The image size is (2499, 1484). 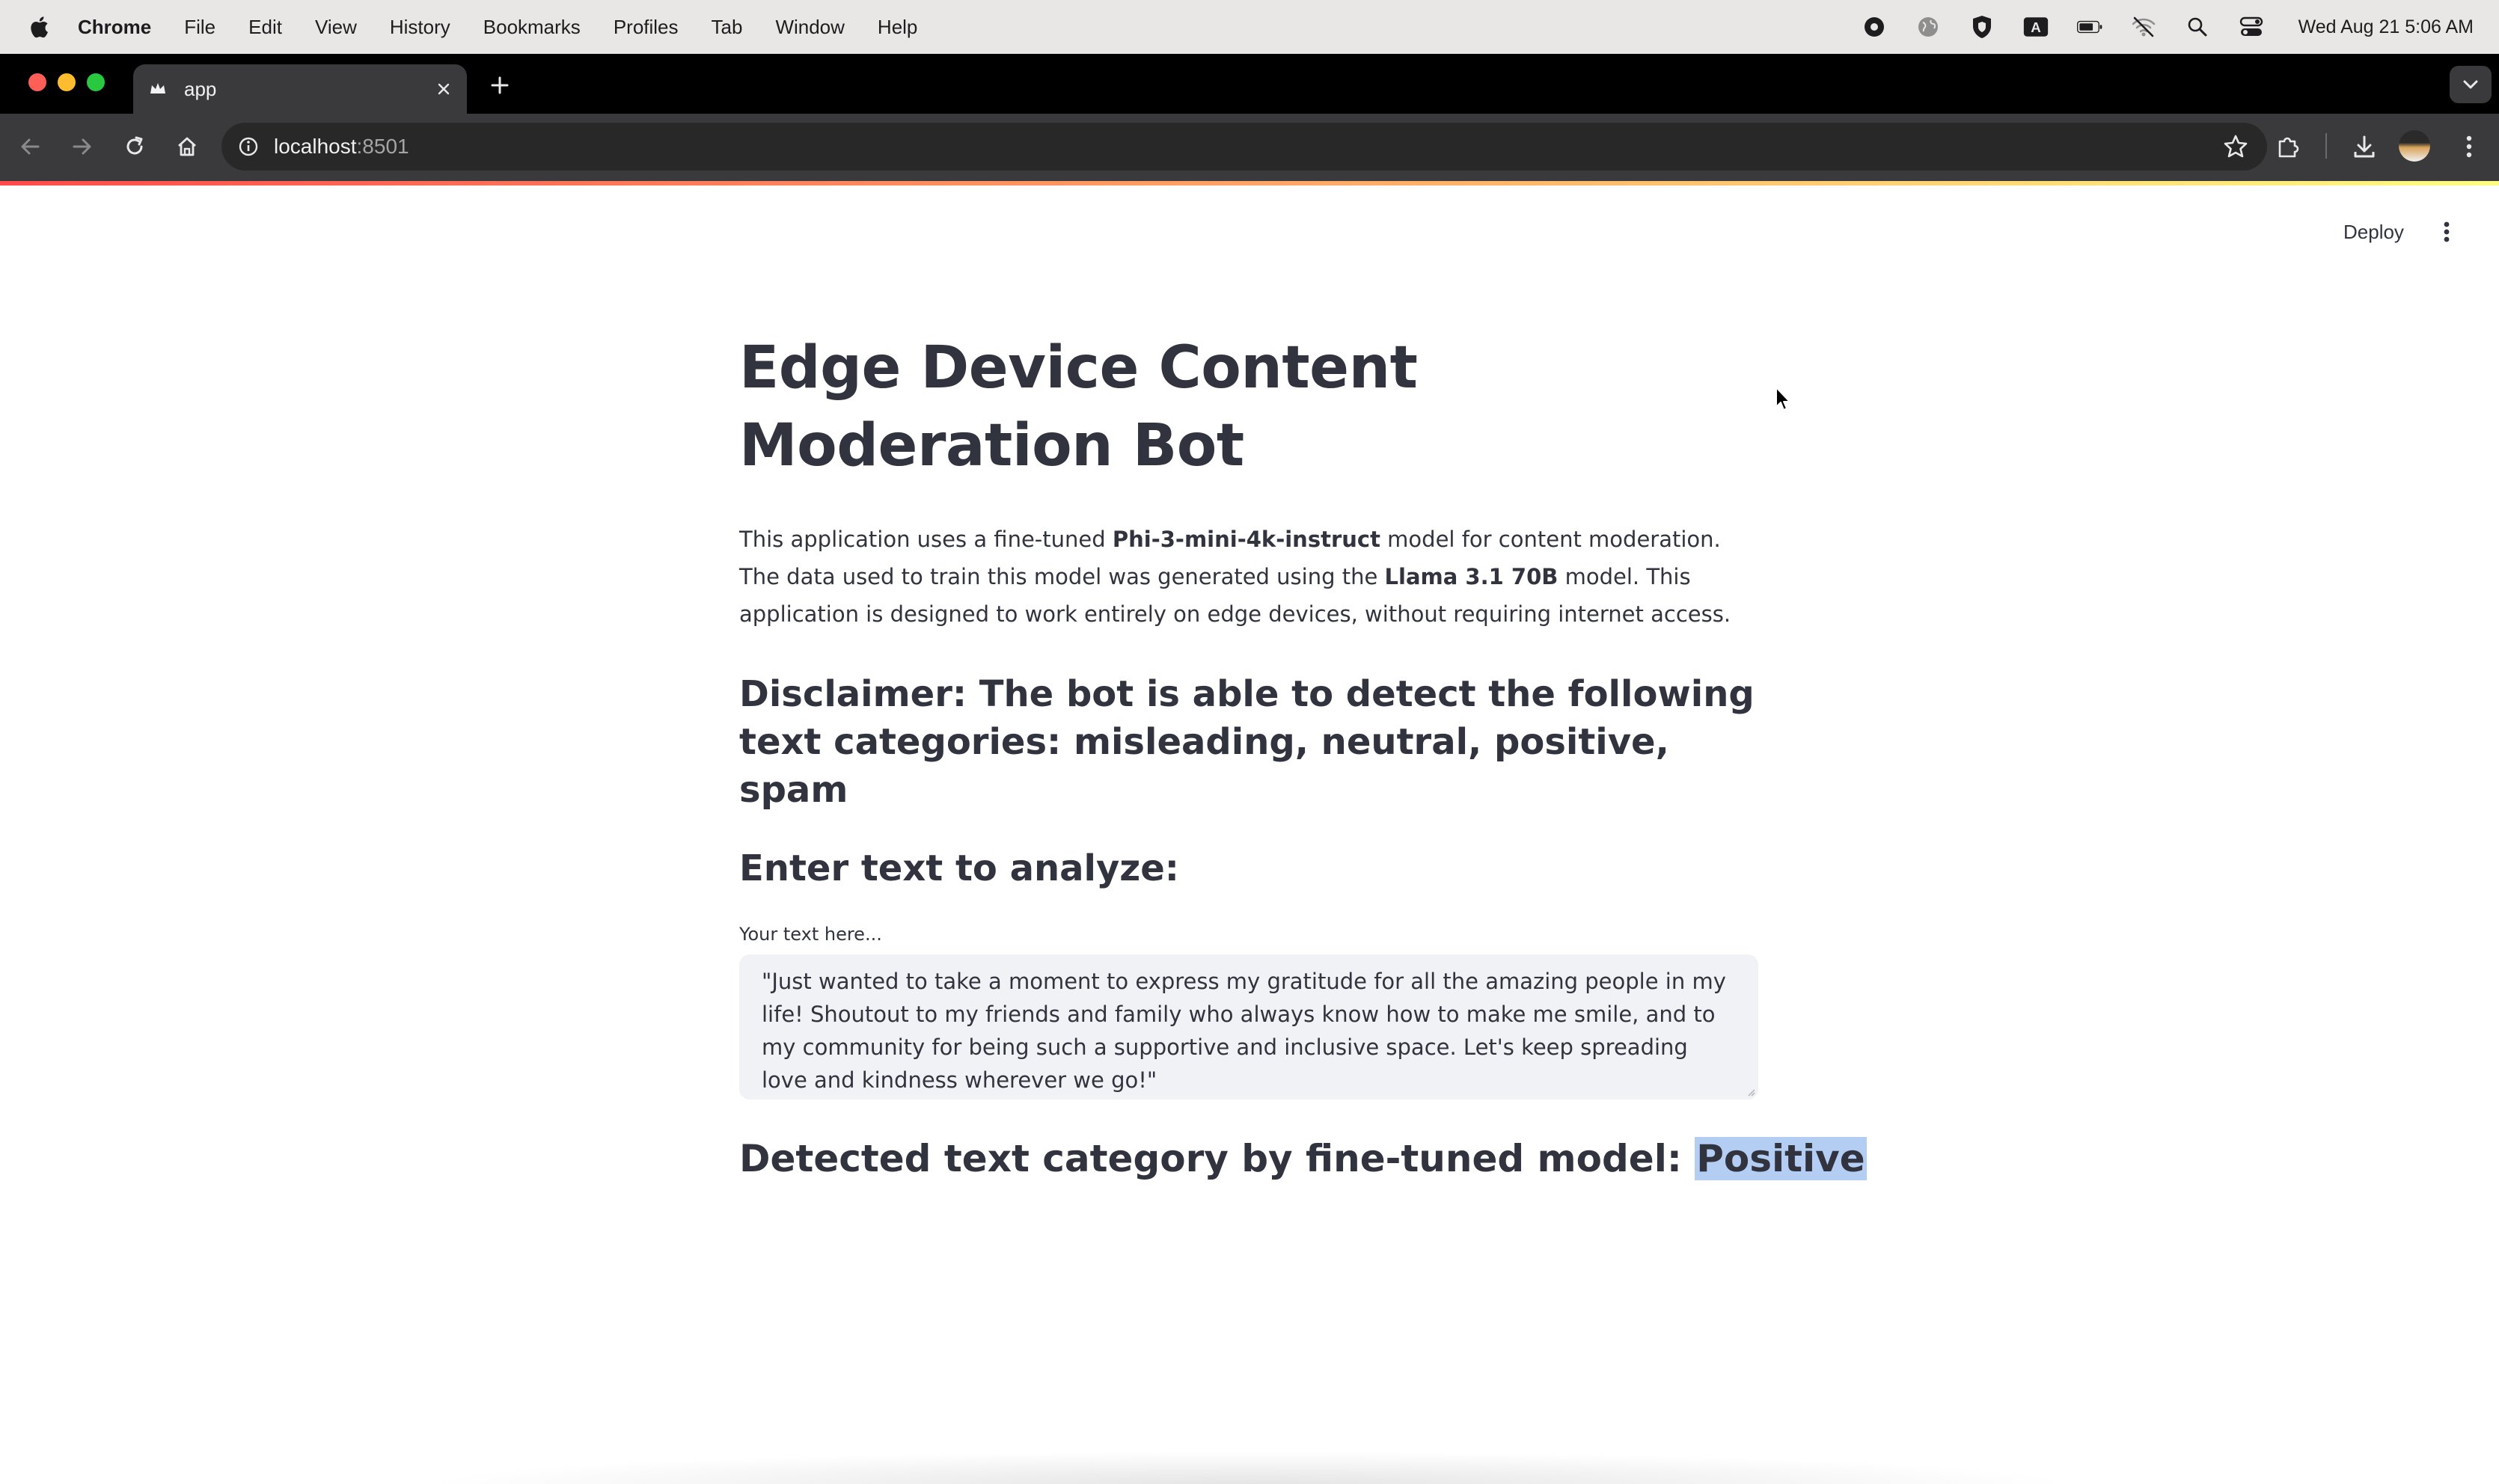 What do you see at coordinates (265, 27) in the screenshot?
I see `menu-edit: Edit` at bounding box center [265, 27].